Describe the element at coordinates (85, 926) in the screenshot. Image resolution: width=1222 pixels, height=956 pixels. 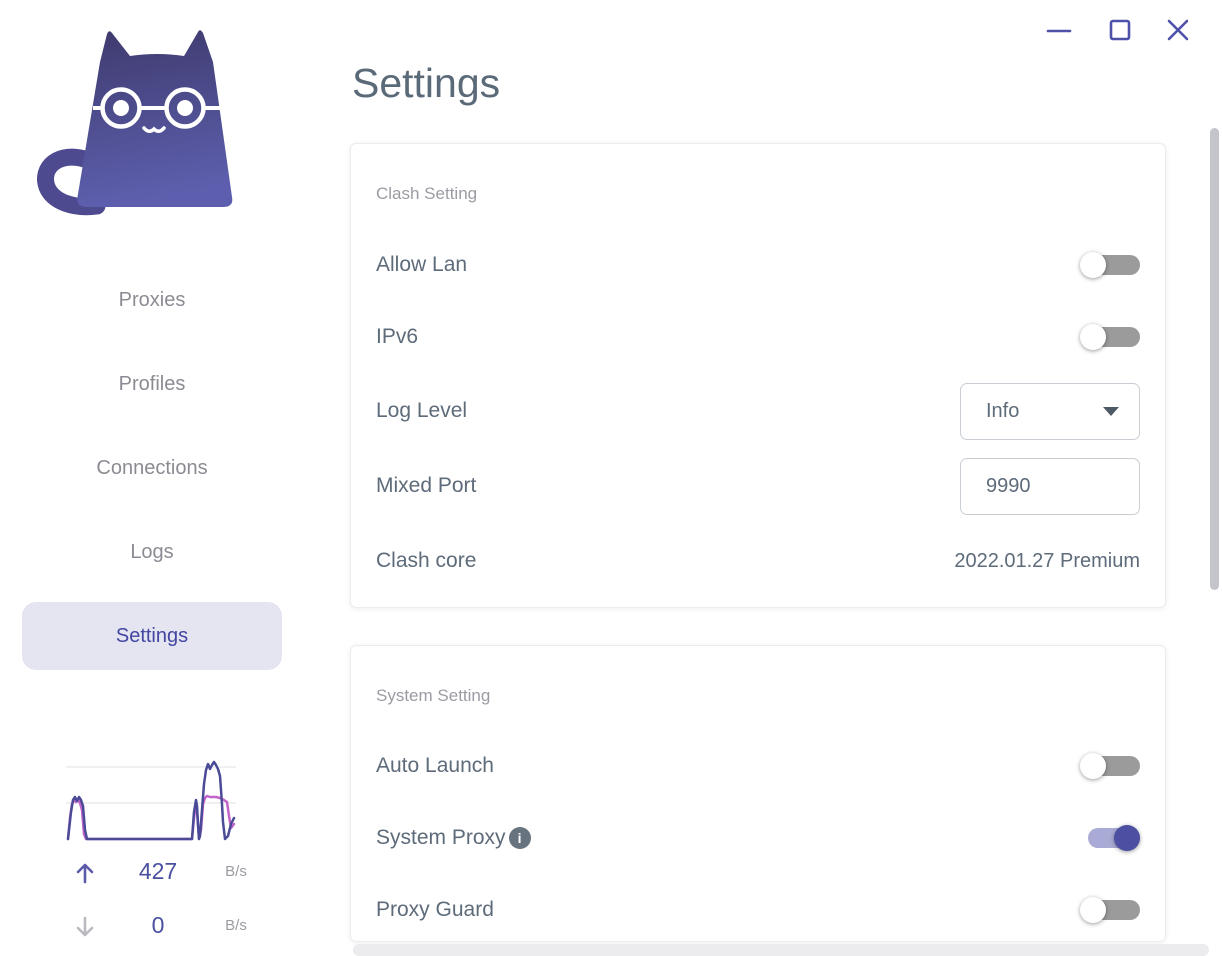
I see `arrow-down-icon` at that location.